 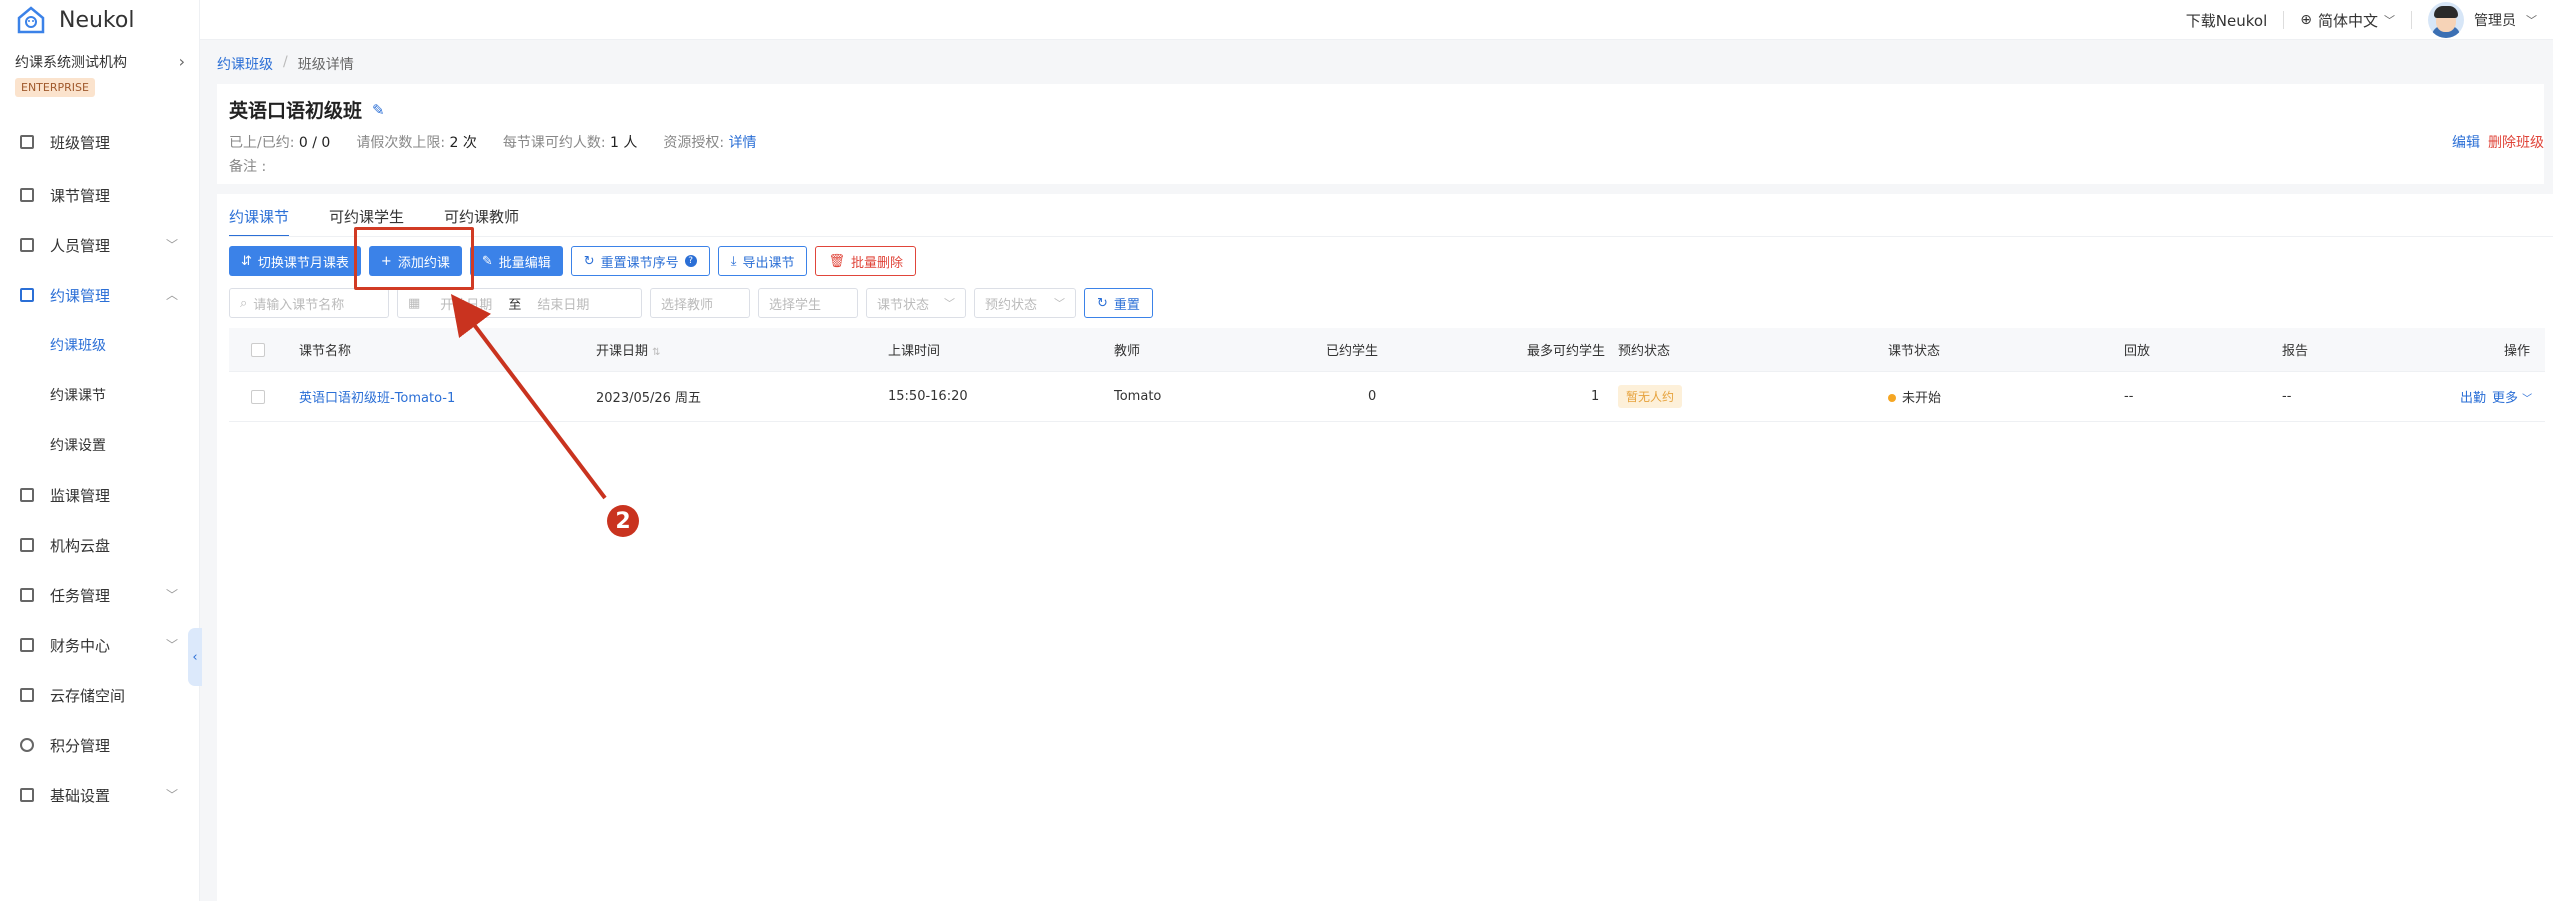 What do you see at coordinates (296, 111) in the screenshot?
I see `class-title: 英语口语初级班` at bounding box center [296, 111].